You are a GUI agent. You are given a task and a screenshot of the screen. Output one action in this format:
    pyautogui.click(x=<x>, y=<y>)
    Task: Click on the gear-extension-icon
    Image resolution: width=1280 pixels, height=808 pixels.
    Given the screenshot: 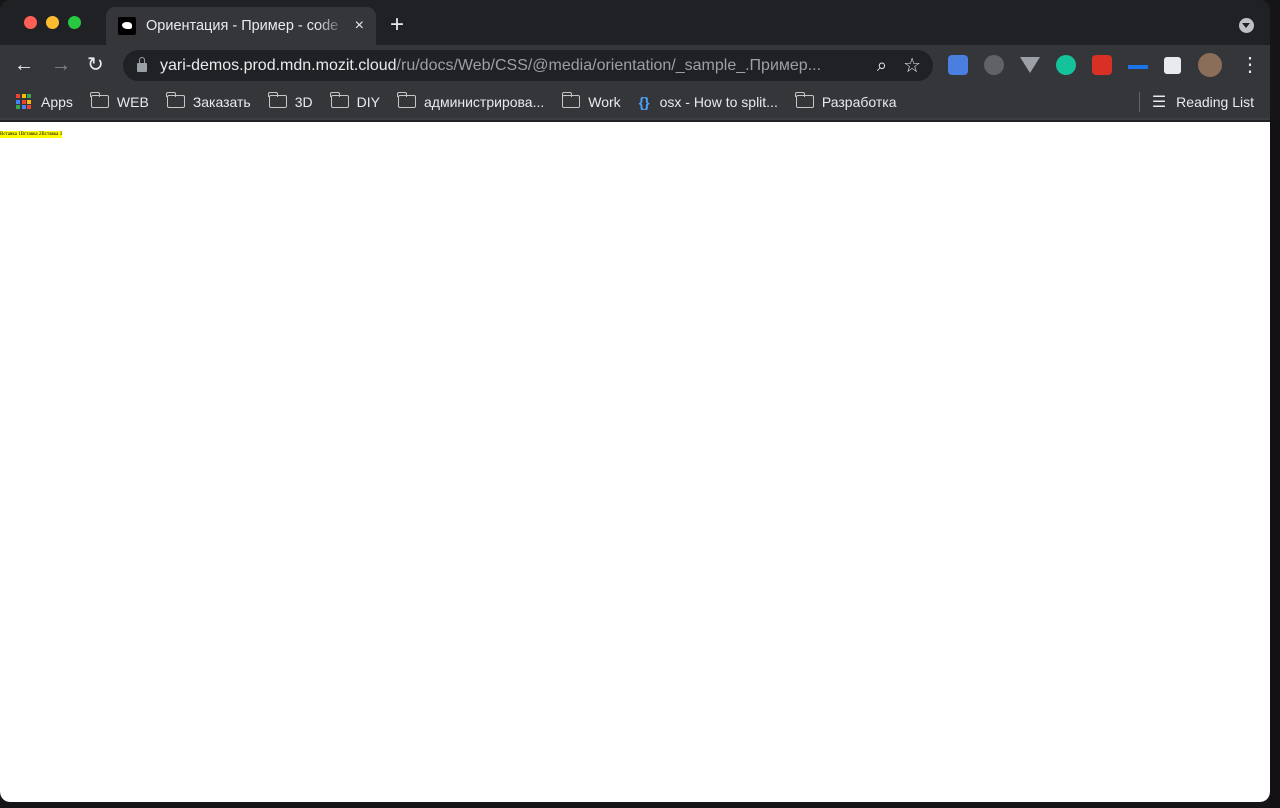 What is the action you would take?
    pyautogui.click(x=994, y=65)
    